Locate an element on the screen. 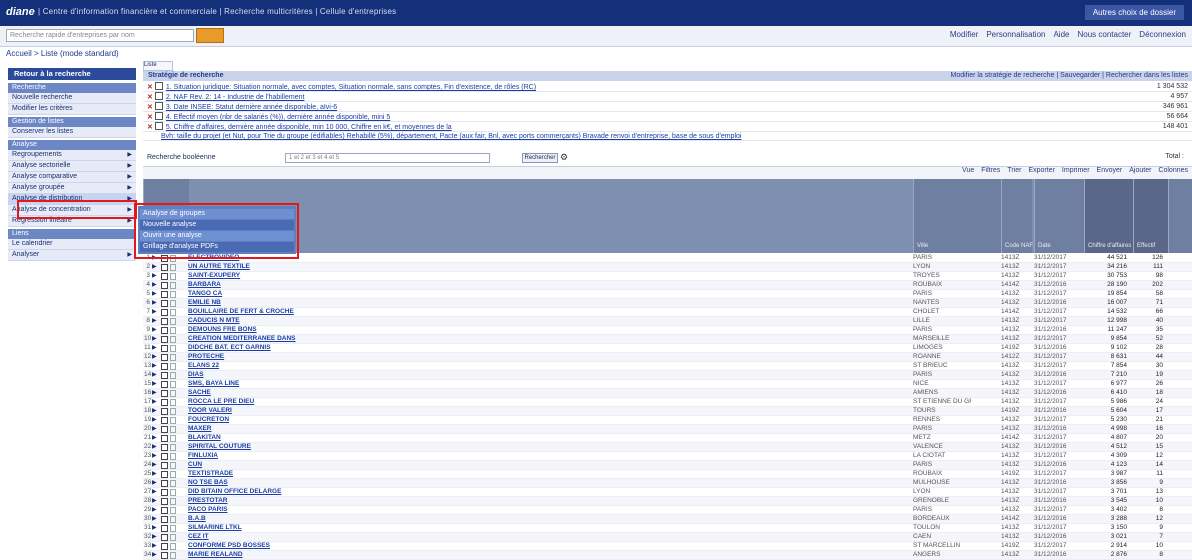 This screenshot has height=560, width=1192. search-go-button is located at coordinates (210, 35).